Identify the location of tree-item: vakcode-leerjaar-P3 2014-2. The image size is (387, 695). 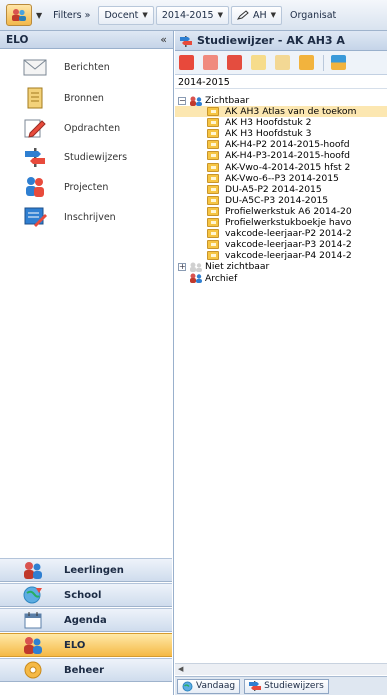
(281, 244).